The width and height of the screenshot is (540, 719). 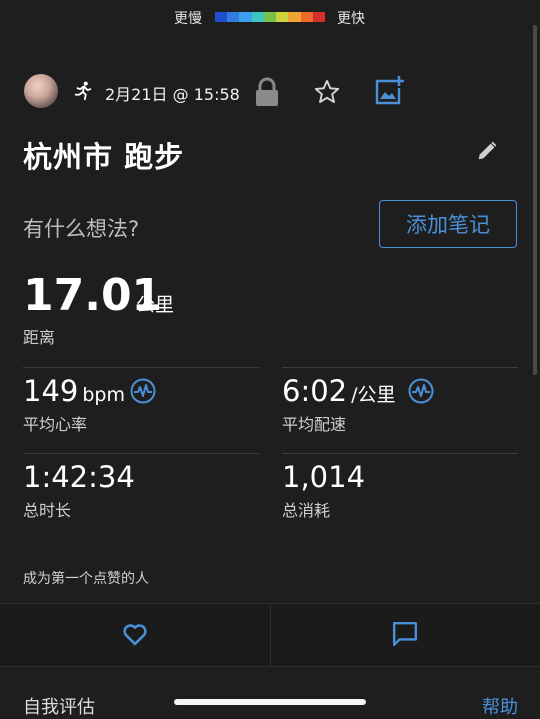 What do you see at coordinates (135, 634) in the screenshot?
I see `heart-icon` at bounding box center [135, 634].